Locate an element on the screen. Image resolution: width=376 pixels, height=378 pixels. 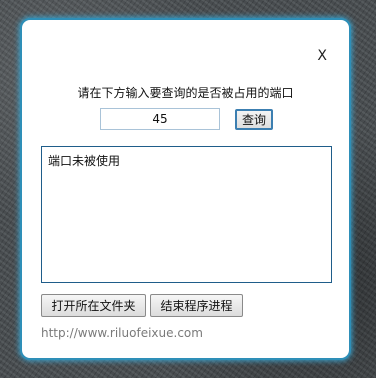
query-button: 查询 is located at coordinates (254, 119).